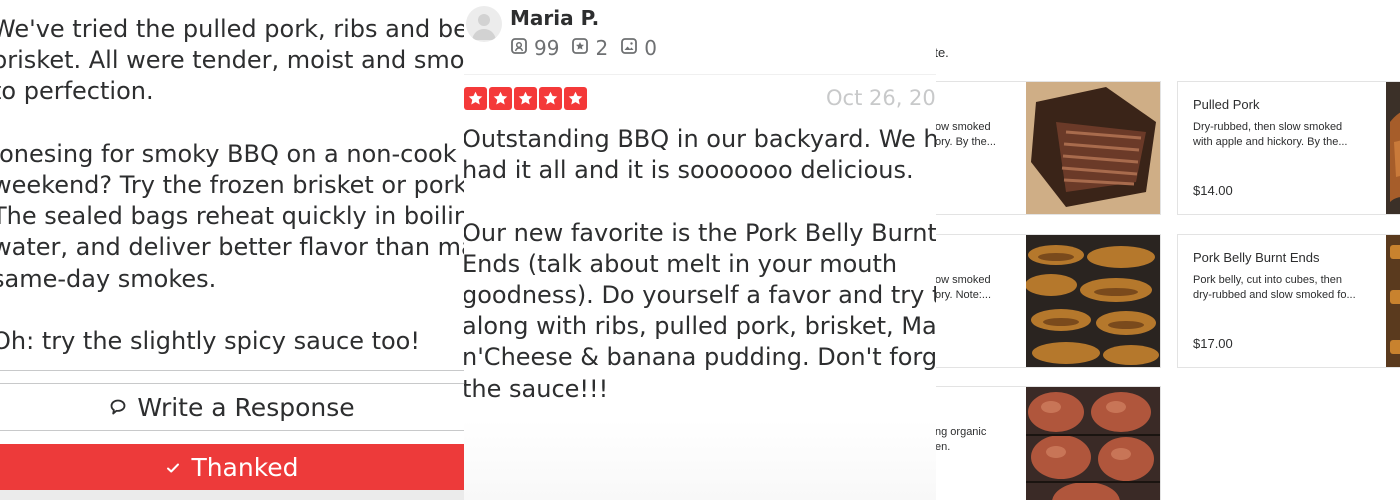  I want to click on desc-line: ng organic, so click(961, 432).